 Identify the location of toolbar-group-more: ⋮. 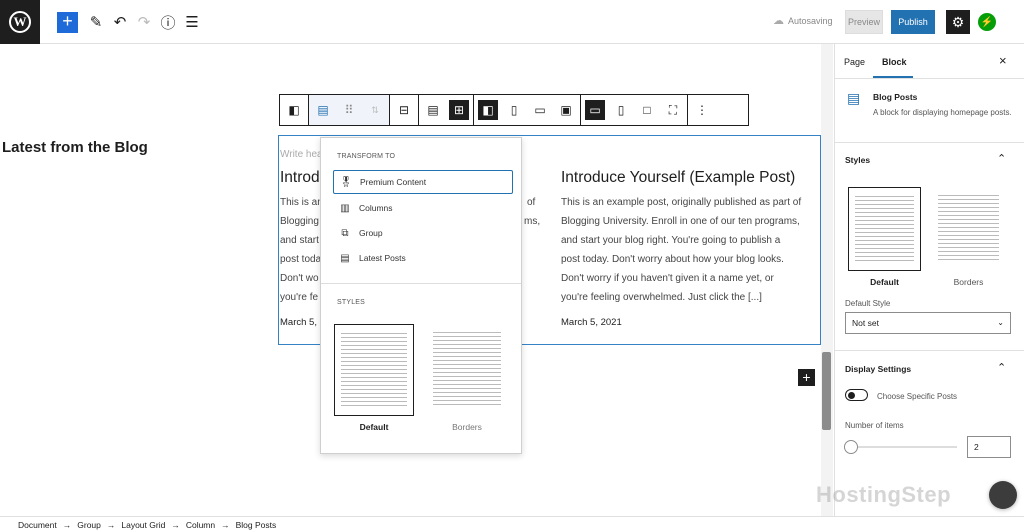
(702, 110).